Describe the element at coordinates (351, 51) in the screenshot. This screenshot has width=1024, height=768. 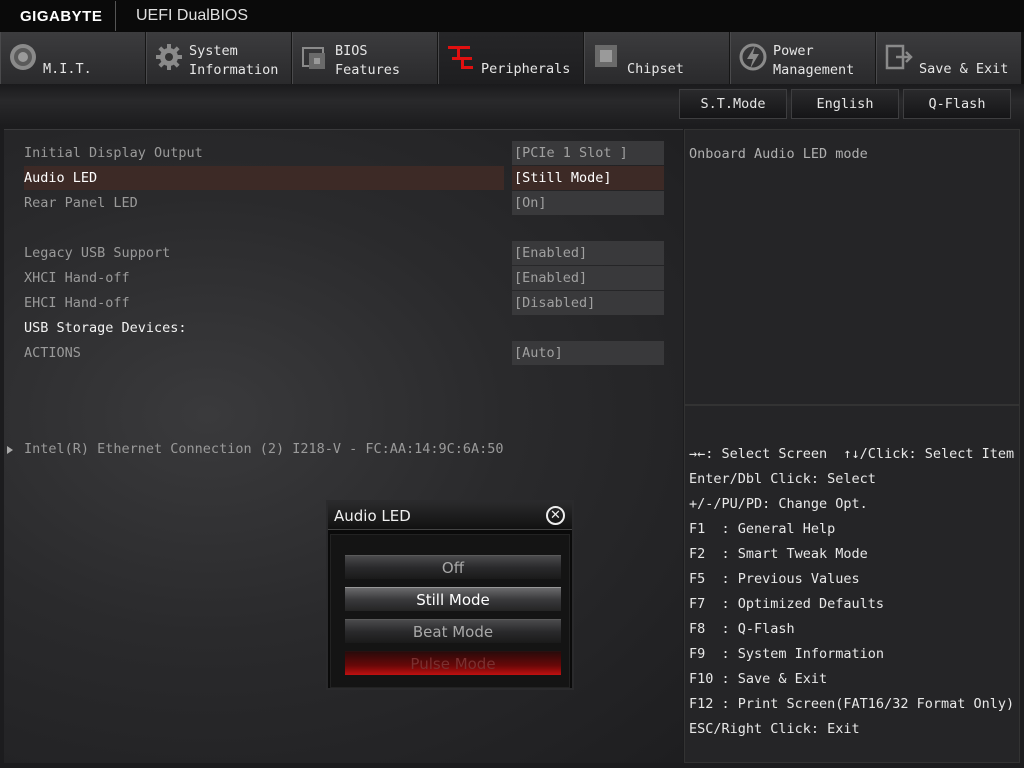
I see `tab-label-line1: BIOS` at that location.